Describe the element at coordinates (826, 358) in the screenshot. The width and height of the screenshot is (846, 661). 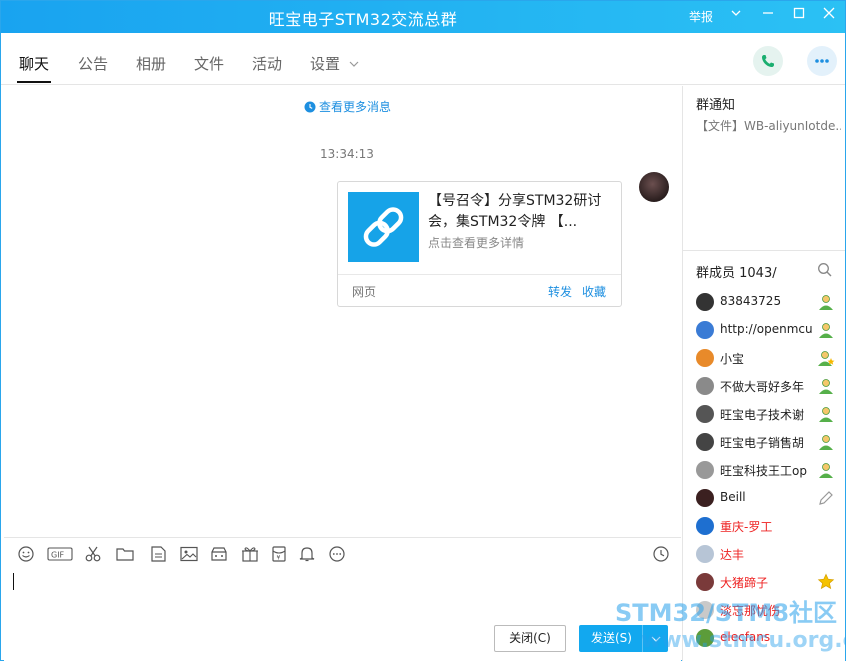
I see `owner-badge-icon` at that location.